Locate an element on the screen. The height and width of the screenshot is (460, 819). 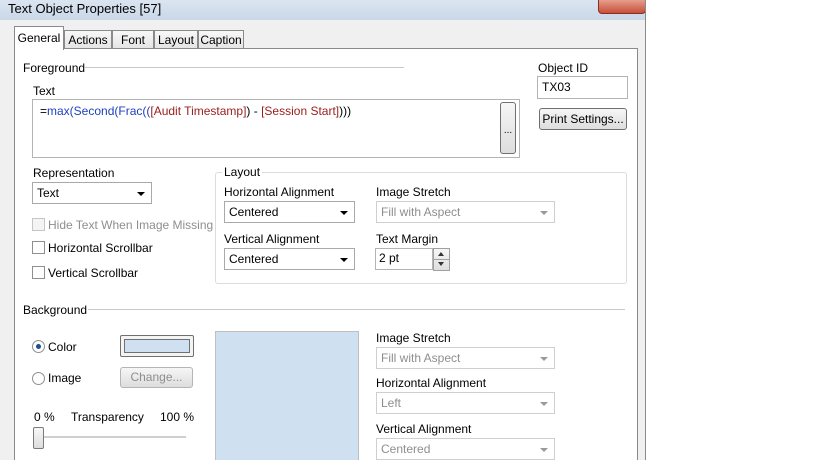
text-margin-spinner is located at coordinates (441, 259).